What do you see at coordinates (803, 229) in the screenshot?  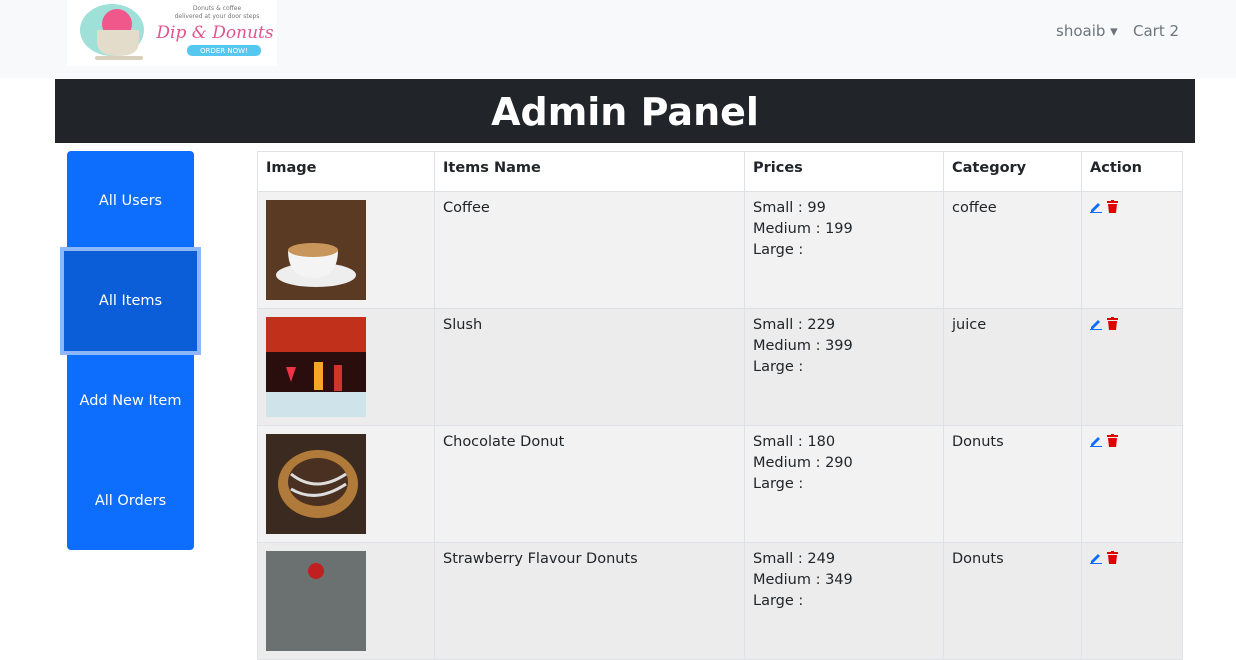 I see `price-medium: Medium : 199` at bounding box center [803, 229].